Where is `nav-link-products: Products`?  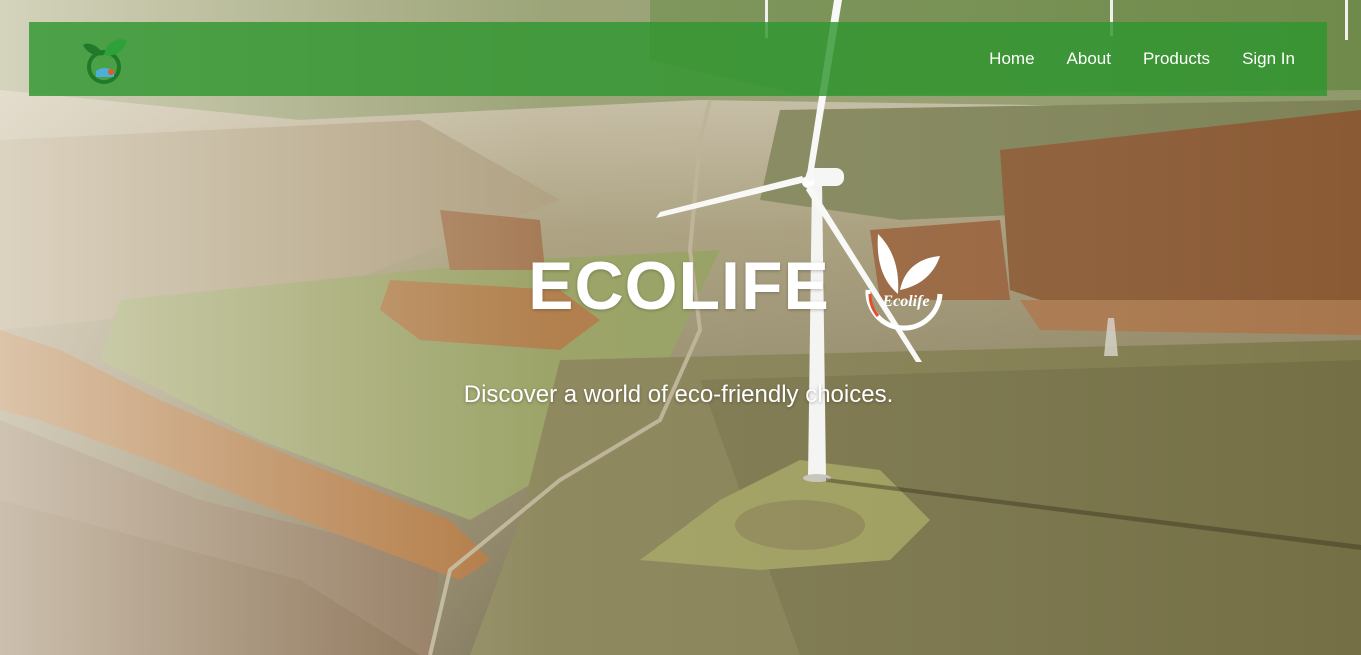 nav-link-products: Products is located at coordinates (1176, 59).